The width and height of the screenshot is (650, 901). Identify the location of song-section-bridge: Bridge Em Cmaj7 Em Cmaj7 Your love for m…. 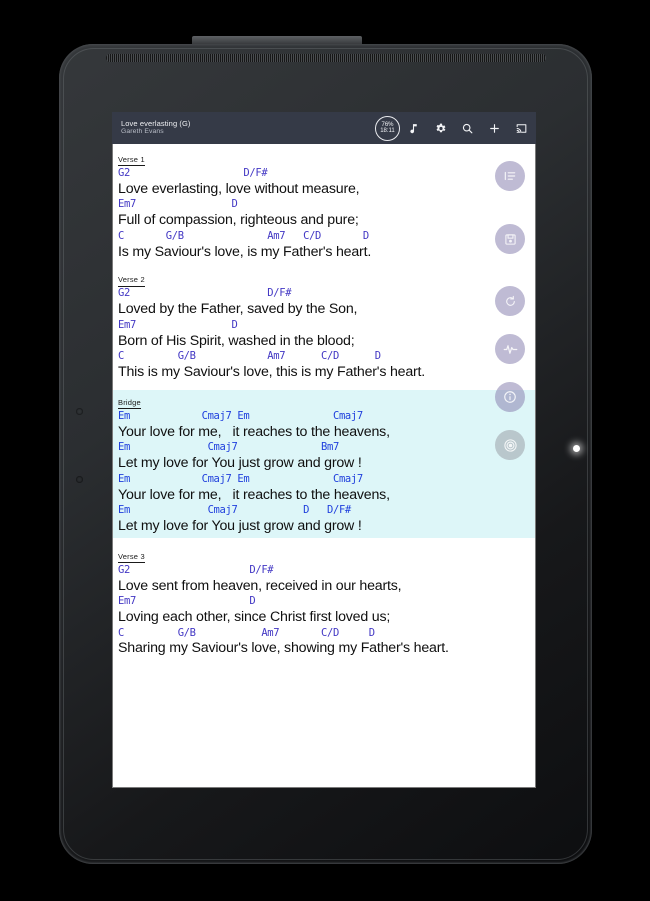
(324, 463).